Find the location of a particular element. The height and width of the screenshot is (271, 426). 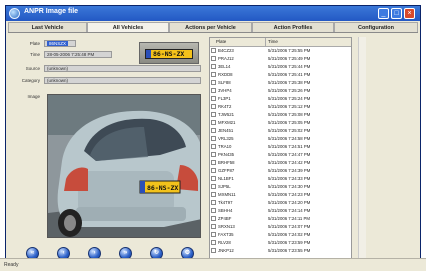

tab-action-profiles: Action Profiles is located at coordinates (293, 27).